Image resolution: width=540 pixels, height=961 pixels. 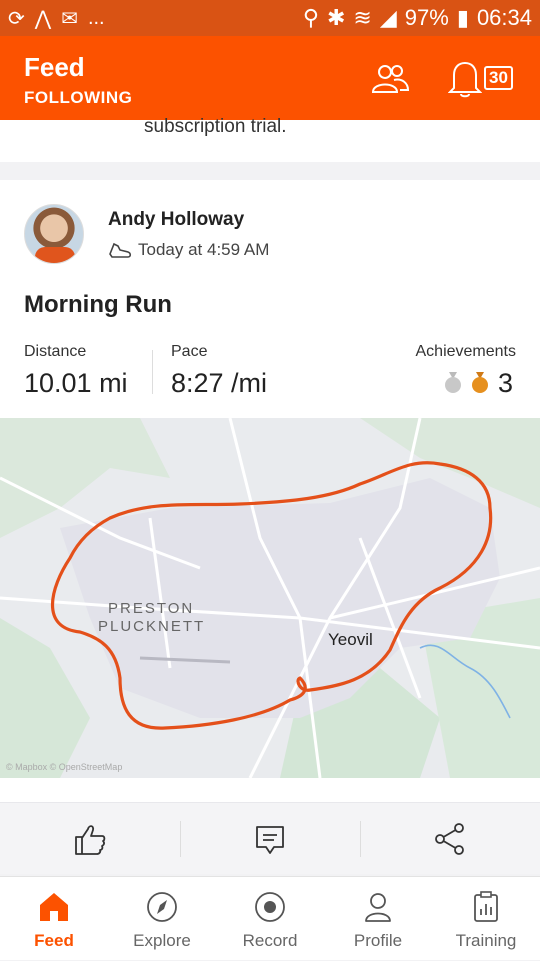 I want to click on feed-filter-dropdown: FOLLOWING, so click(x=78, y=98).